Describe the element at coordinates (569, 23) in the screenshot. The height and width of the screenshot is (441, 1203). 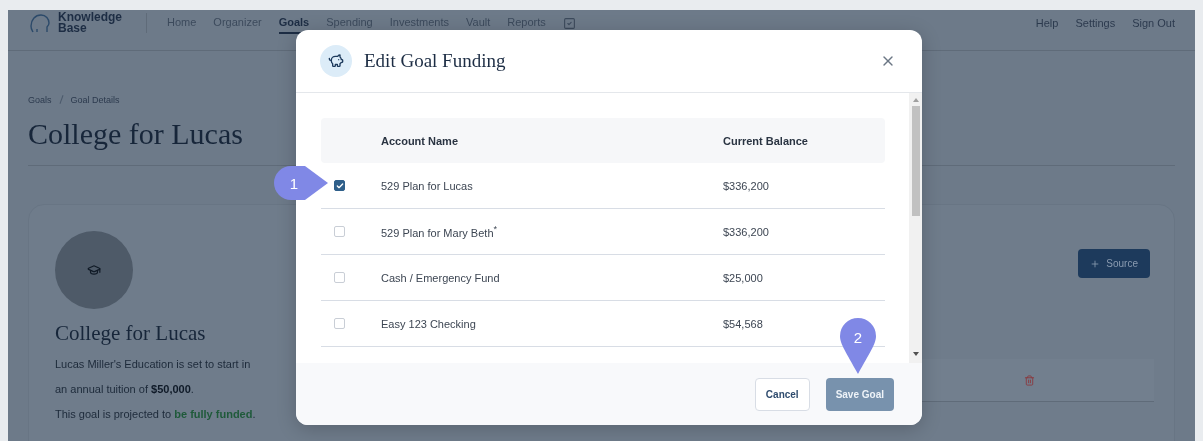
I see `checkbox-icon` at that location.